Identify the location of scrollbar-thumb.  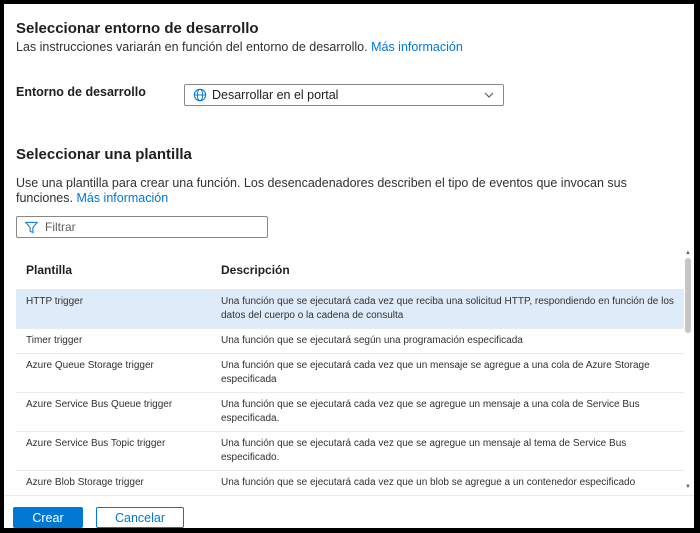
(688, 295).